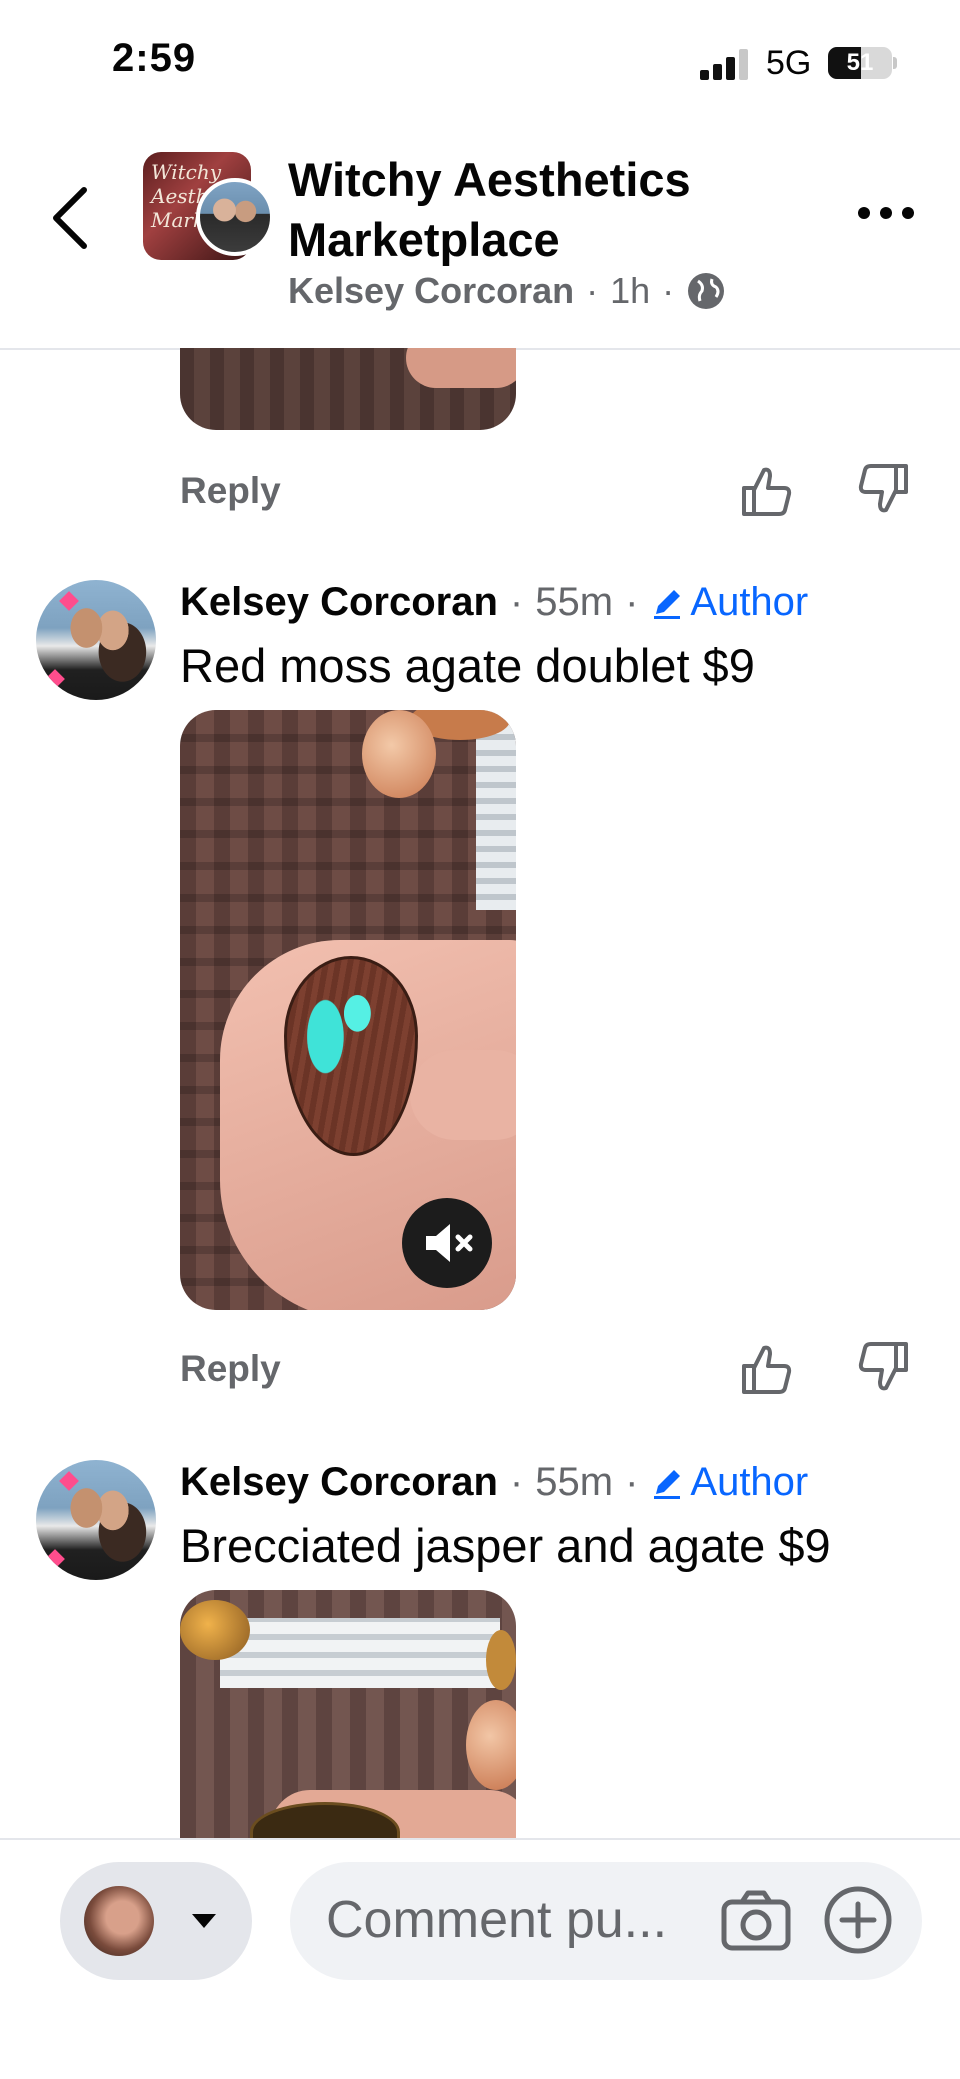  What do you see at coordinates (706, 291) in the screenshot?
I see `globe-icon` at bounding box center [706, 291].